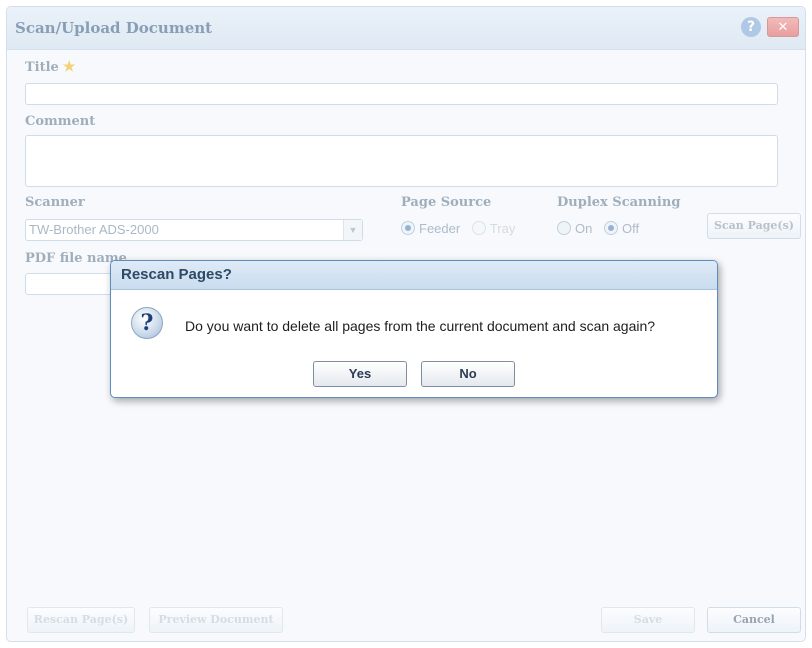 The image size is (812, 648). I want to click on window-title: Scan/Upload Document, so click(114, 28).